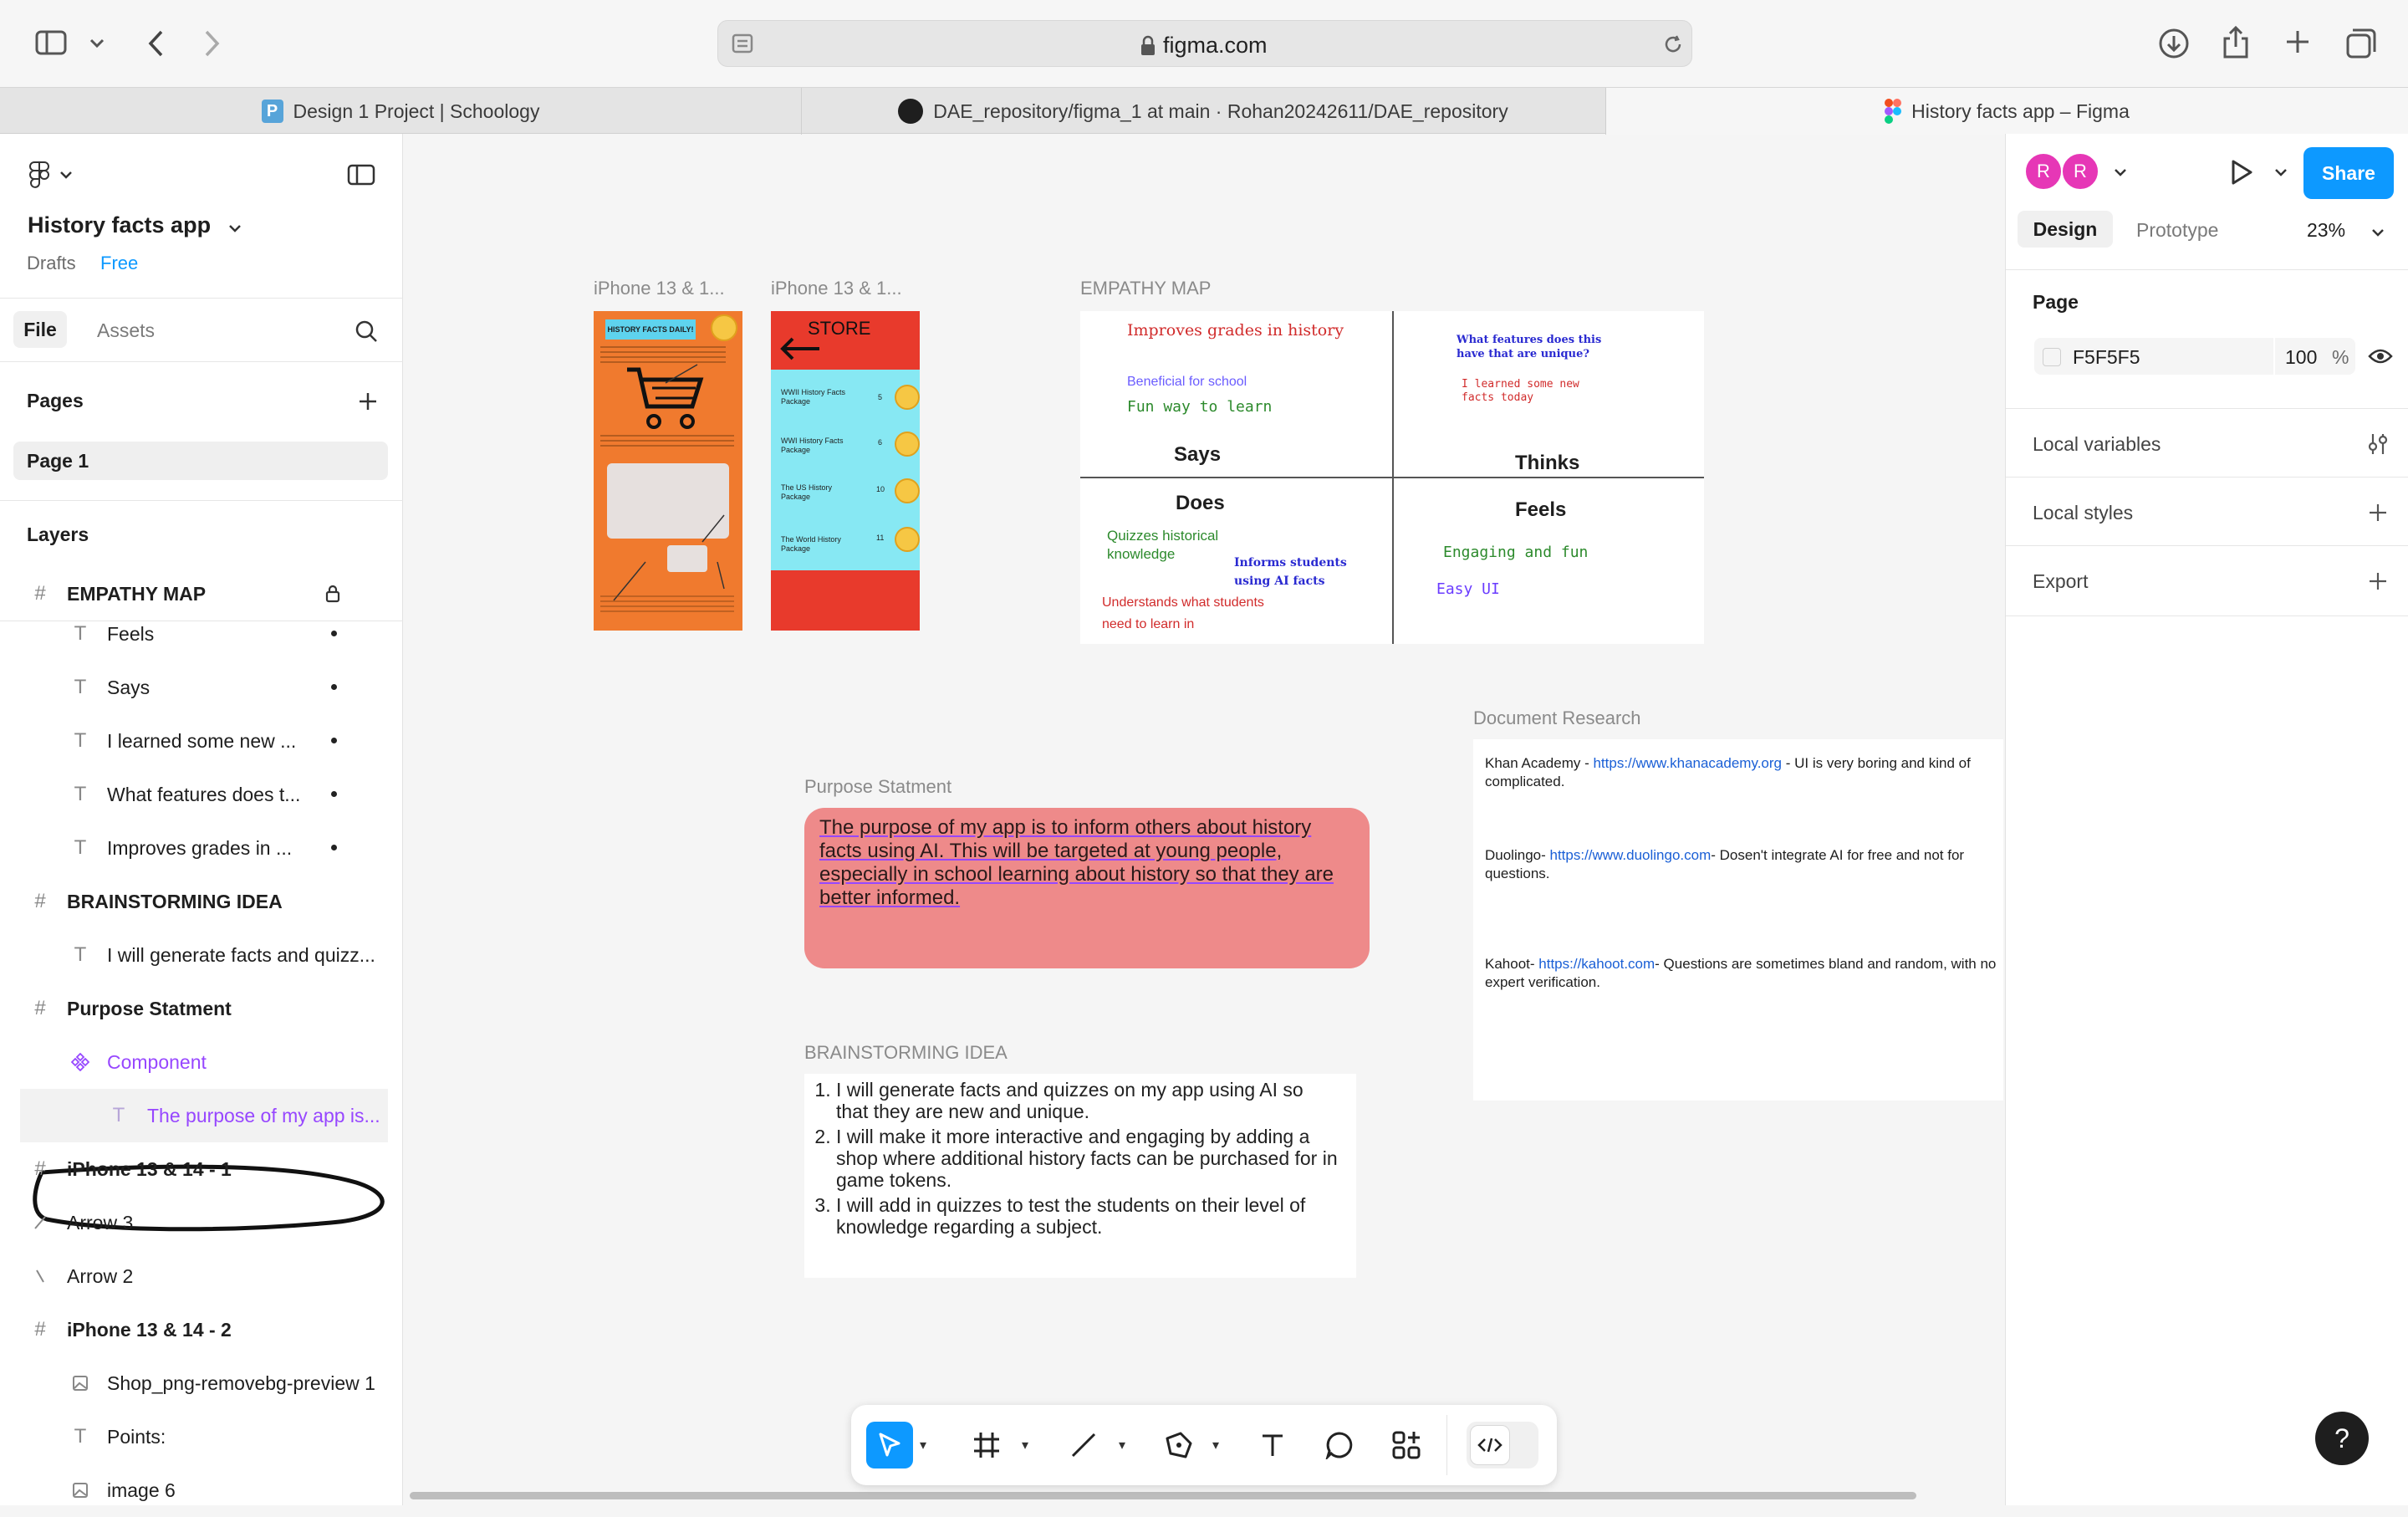  Describe the element at coordinates (815, 493) in the screenshot. I see `store-item-name: The US History Package` at that location.